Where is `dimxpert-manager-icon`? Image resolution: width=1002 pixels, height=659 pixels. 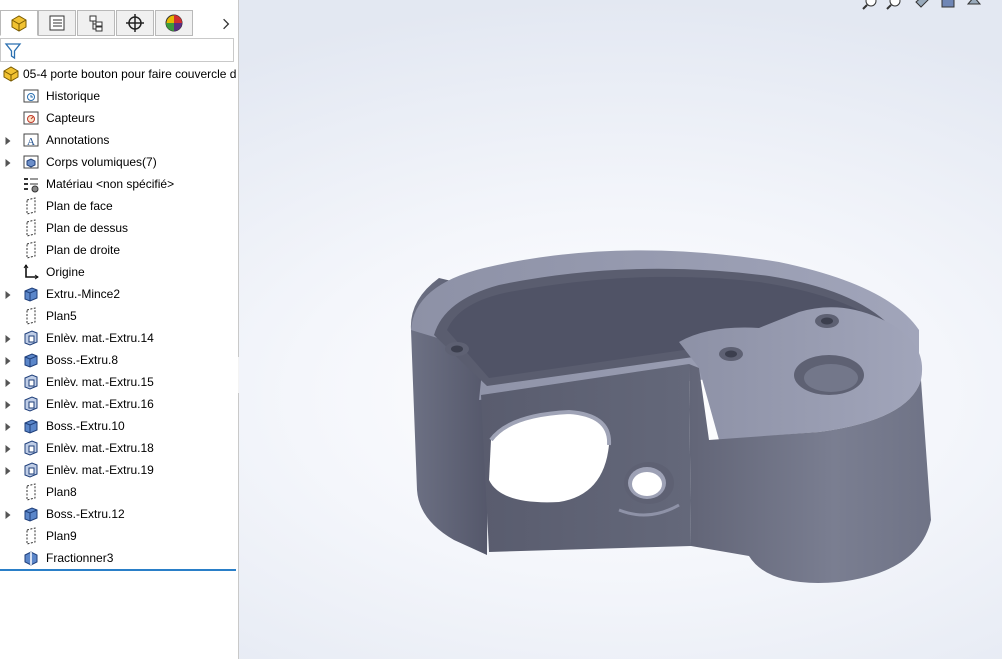 dimxpert-manager-icon is located at coordinates (135, 23).